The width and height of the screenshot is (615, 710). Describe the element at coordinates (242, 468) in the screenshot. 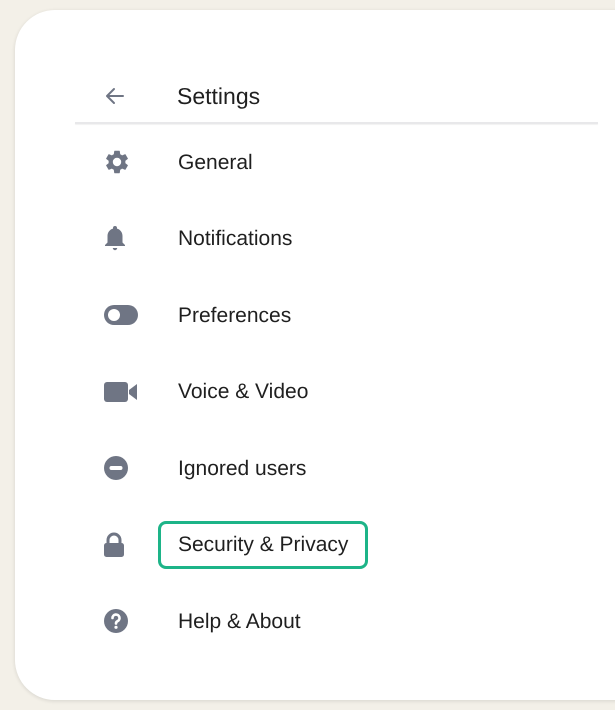

I see `settings-menu-item: Ignored users` at that location.